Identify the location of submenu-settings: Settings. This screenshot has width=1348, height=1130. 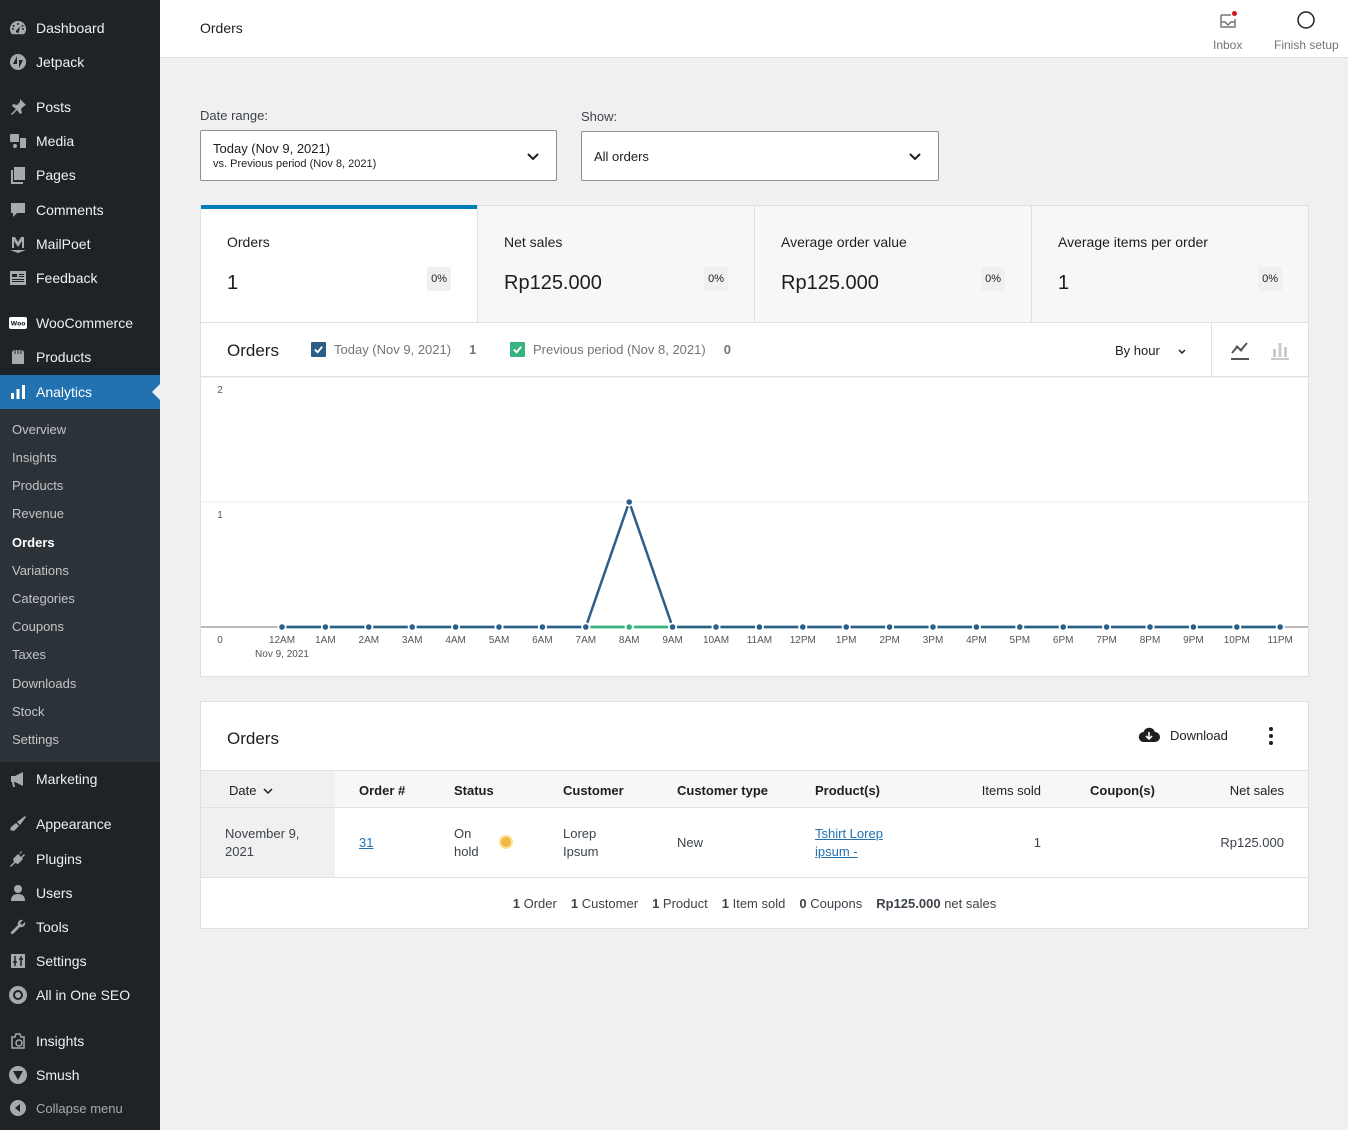
(35, 739).